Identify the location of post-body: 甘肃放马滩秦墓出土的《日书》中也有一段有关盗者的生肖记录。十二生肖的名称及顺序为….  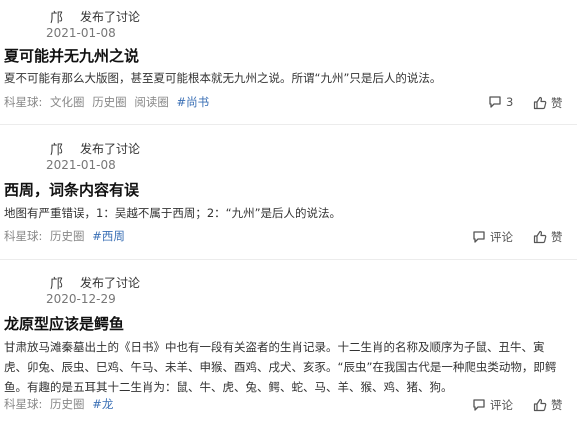
(280, 367).